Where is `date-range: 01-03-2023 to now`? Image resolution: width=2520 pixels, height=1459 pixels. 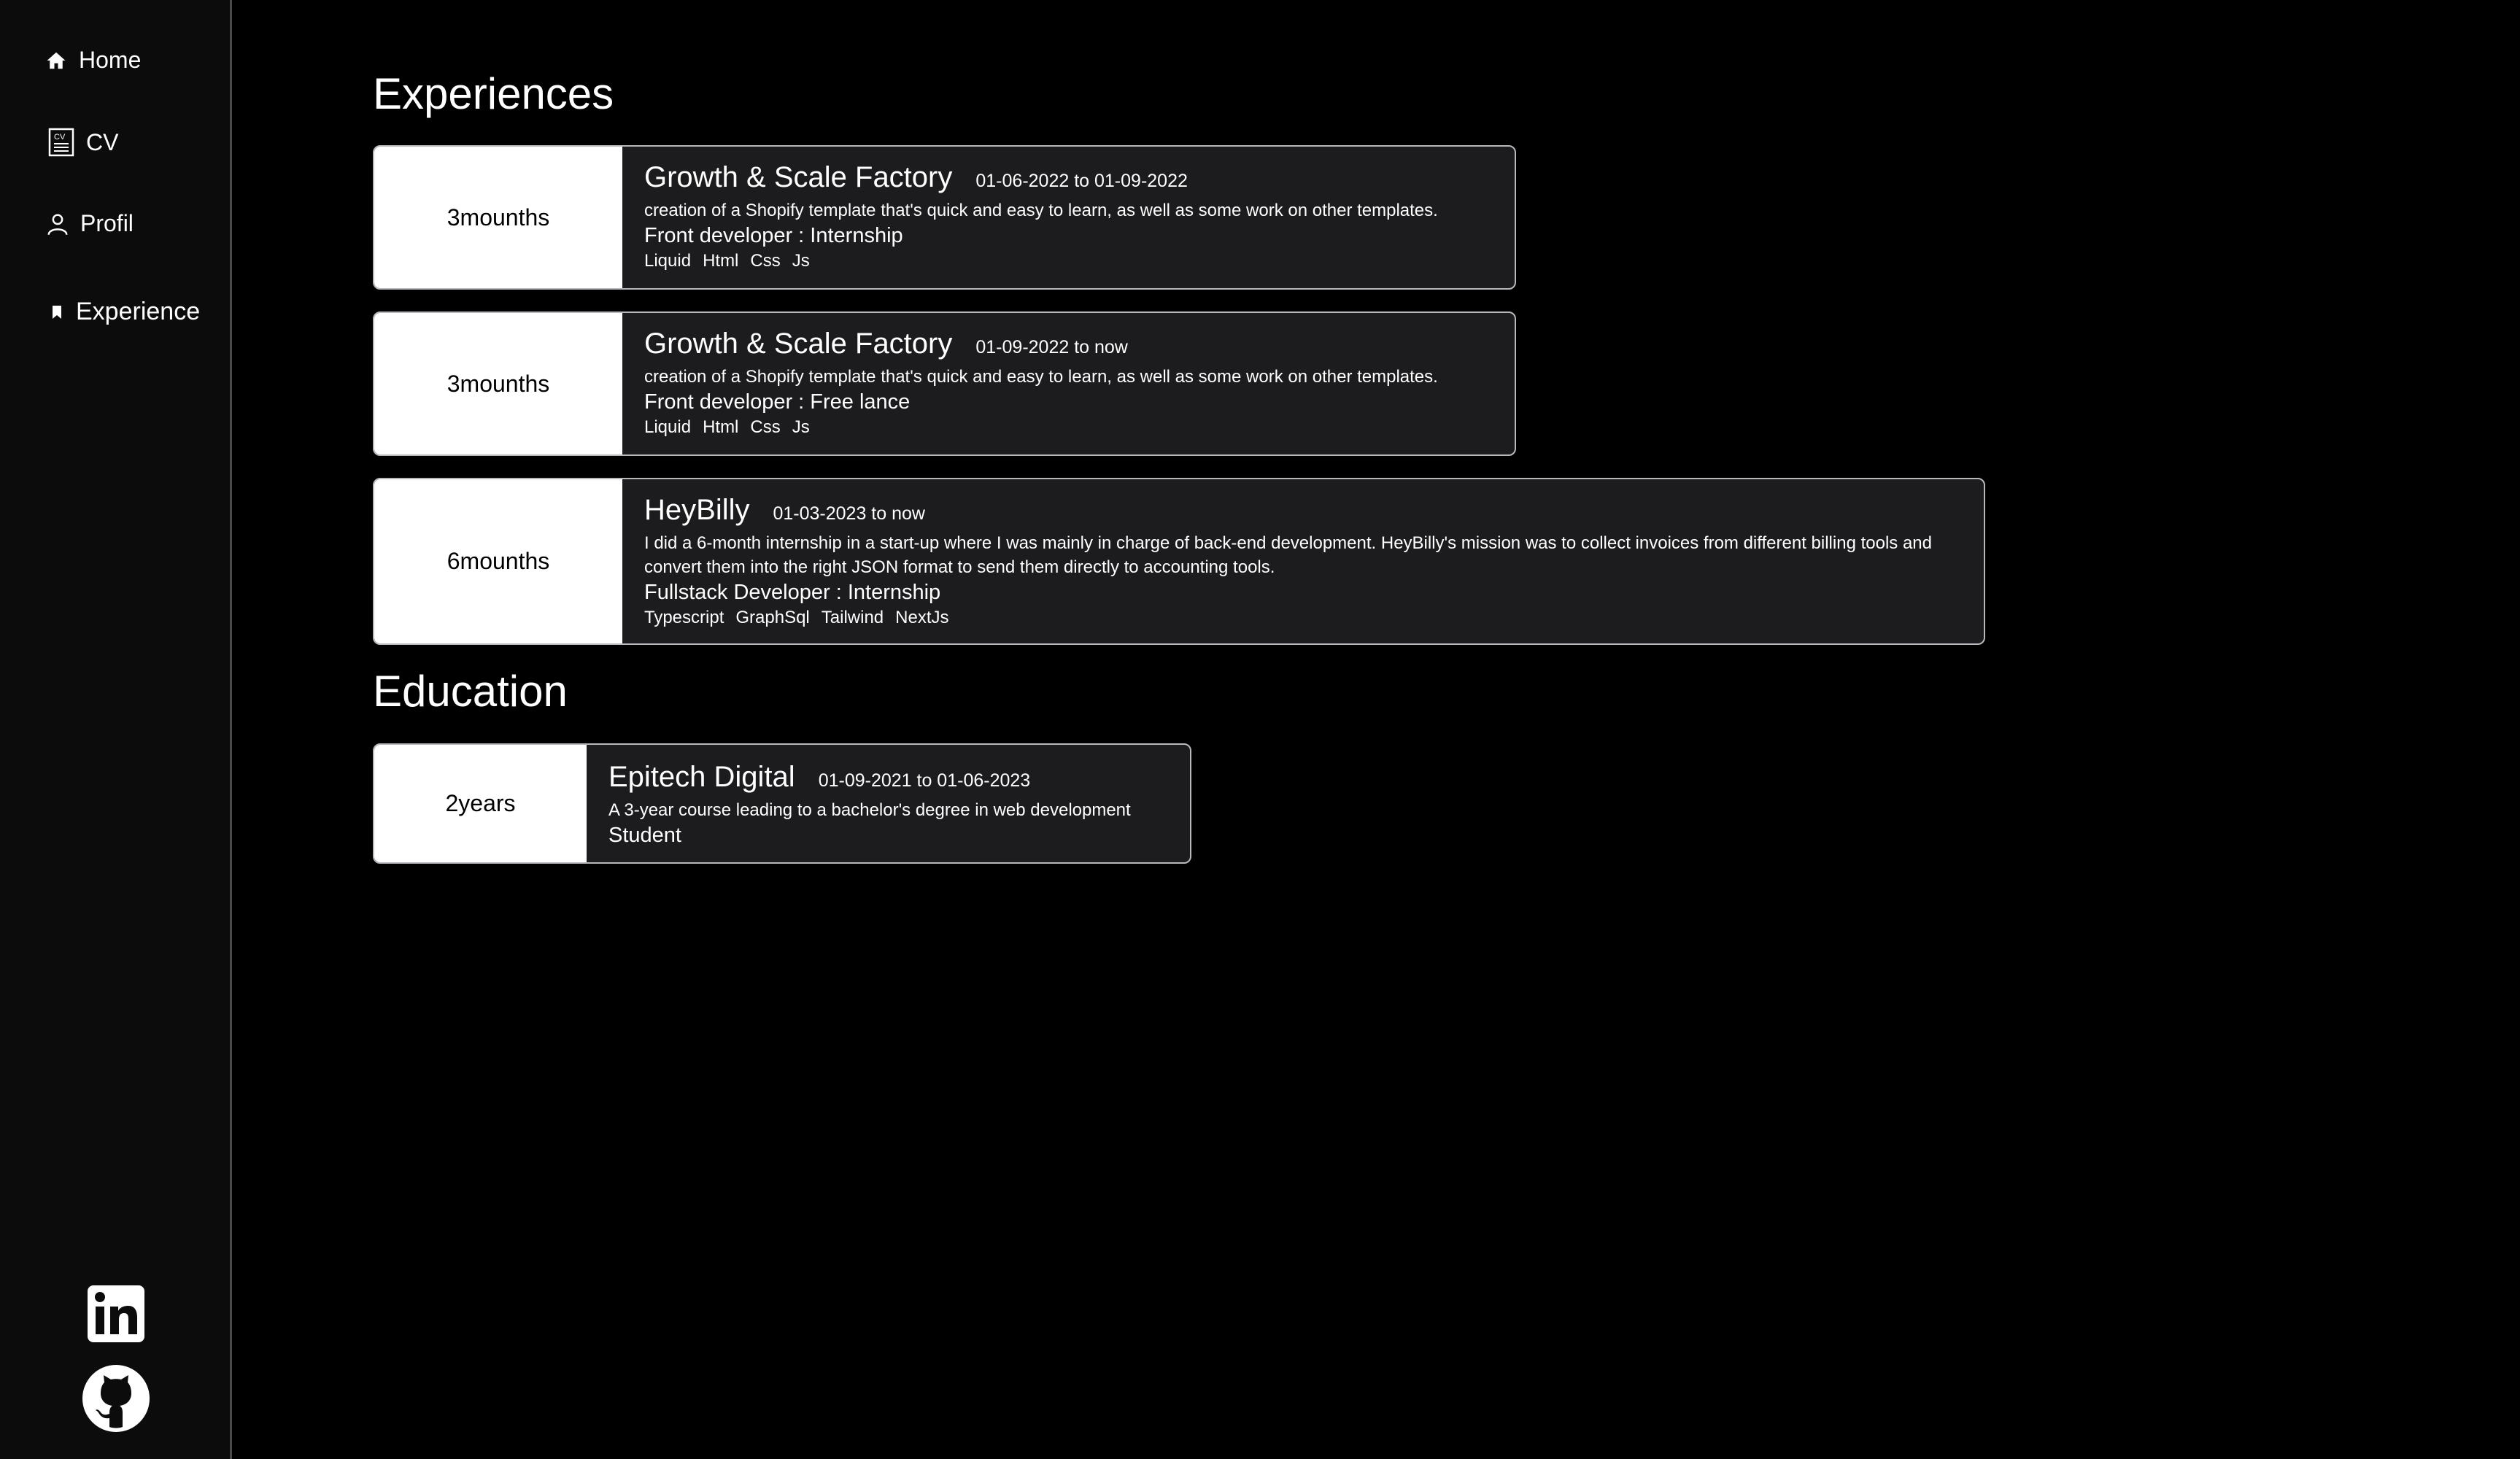
date-range: 01-03-2023 to now is located at coordinates (849, 514).